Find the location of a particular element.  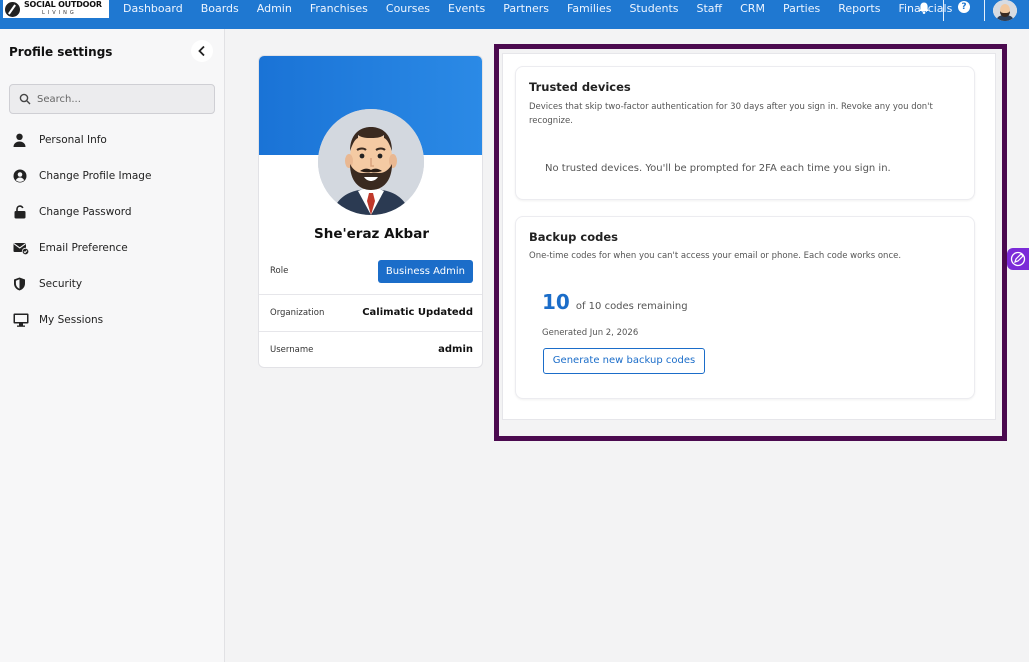

profile-row-organization: Organization Calimatic Updatedd is located at coordinates (370, 312).